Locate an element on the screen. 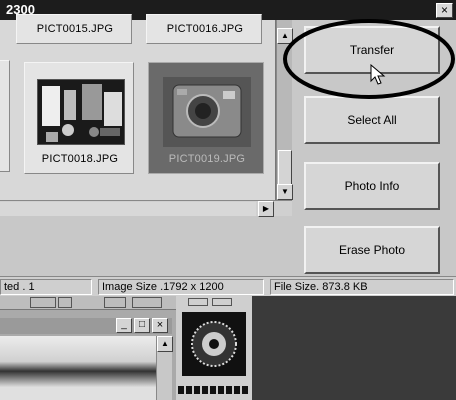 The height and width of the screenshot is (400, 456). highlight-ellipse is located at coordinates (369, 59).